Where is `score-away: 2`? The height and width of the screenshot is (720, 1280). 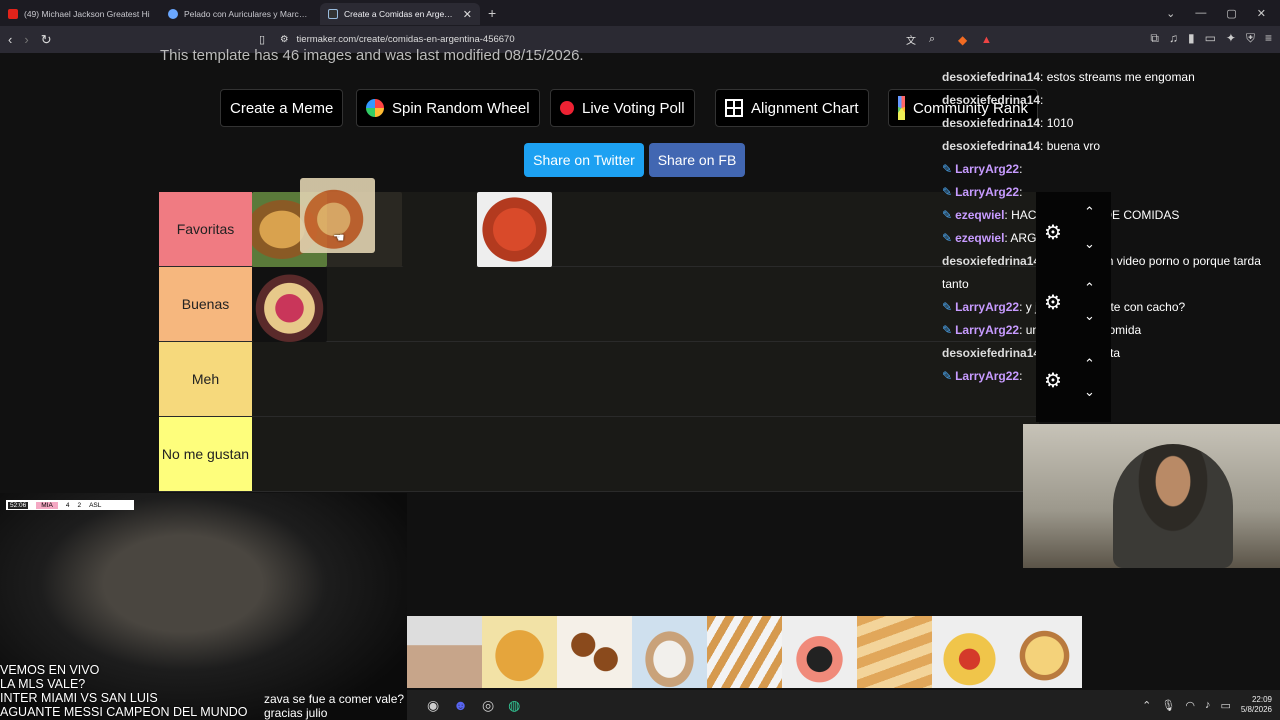 score-away: 2 is located at coordinates (79, 505).